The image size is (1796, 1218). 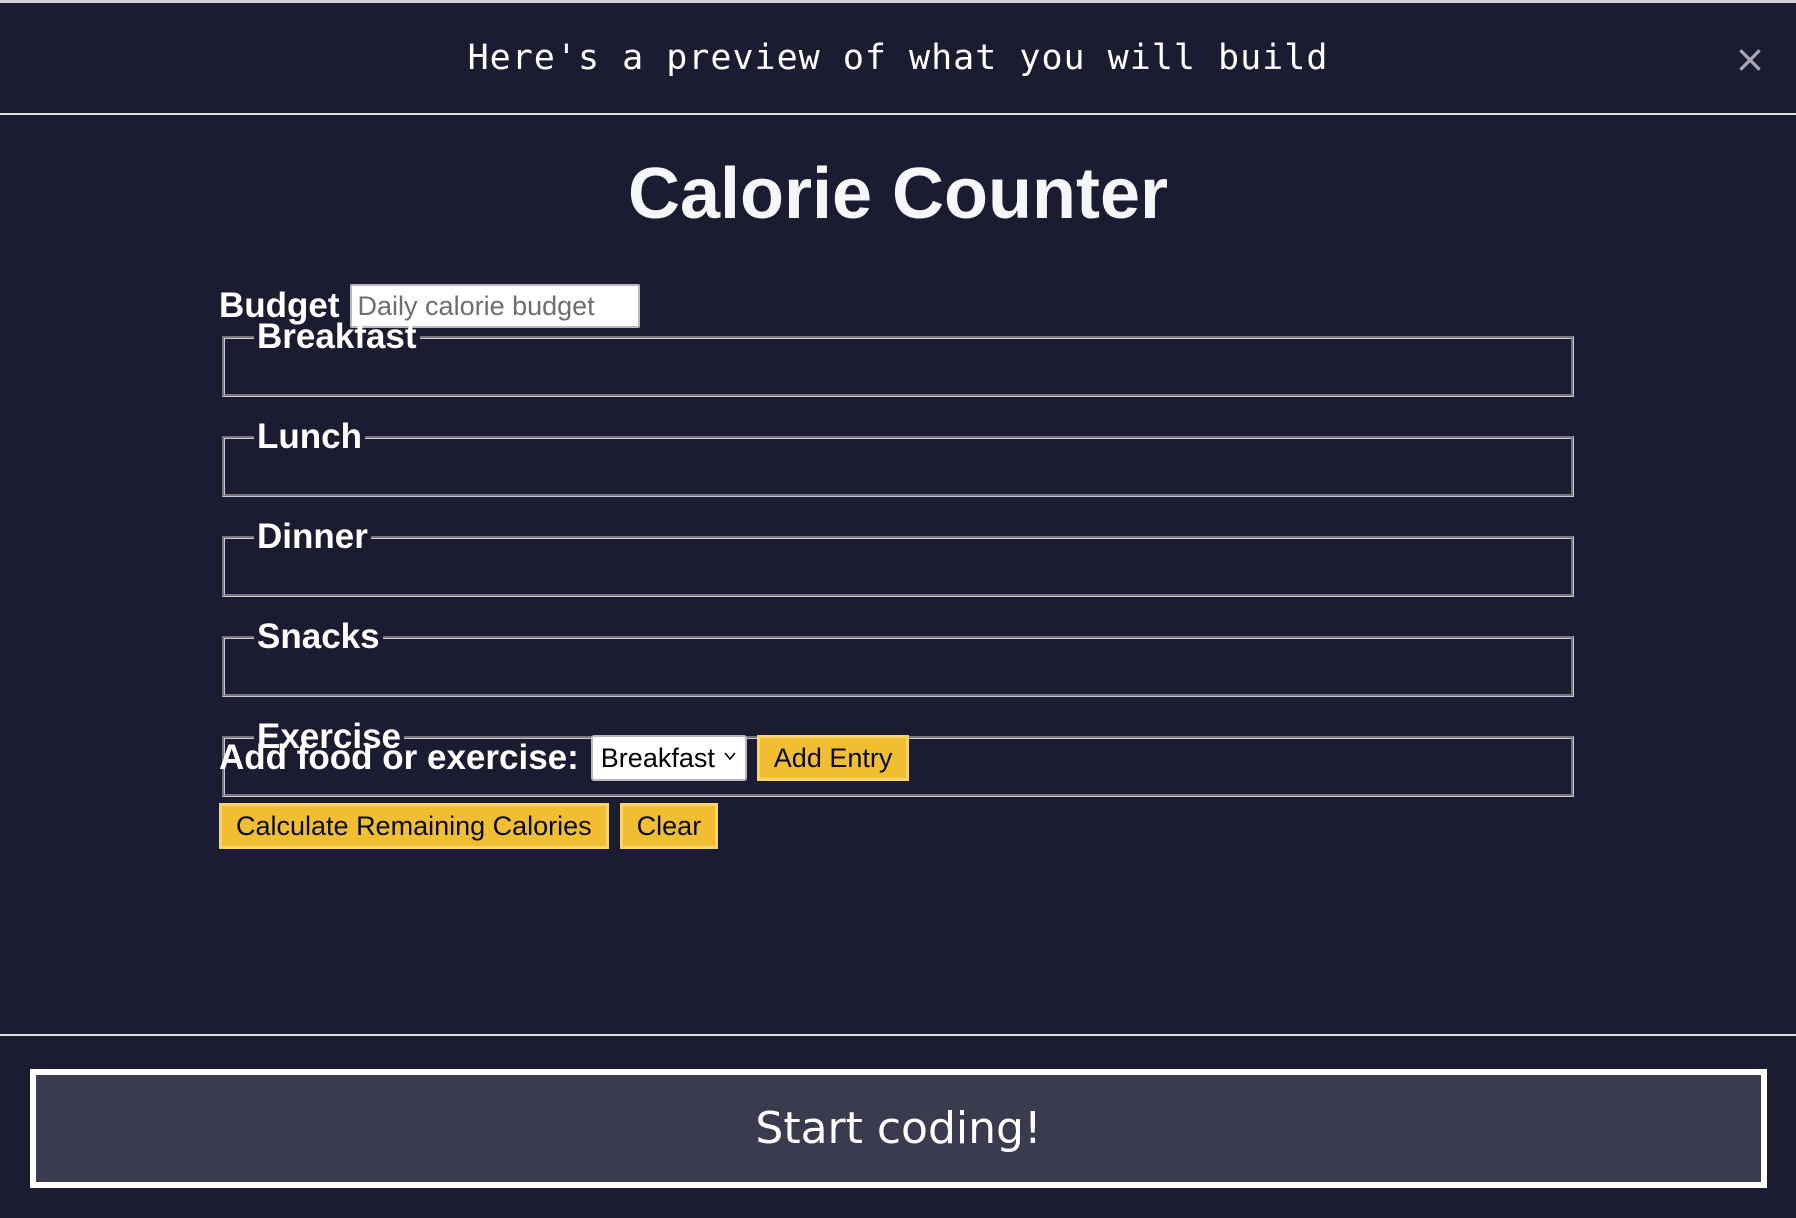 I want to click on fieldset-dinner: Dinner, so click(x=898, y=557).